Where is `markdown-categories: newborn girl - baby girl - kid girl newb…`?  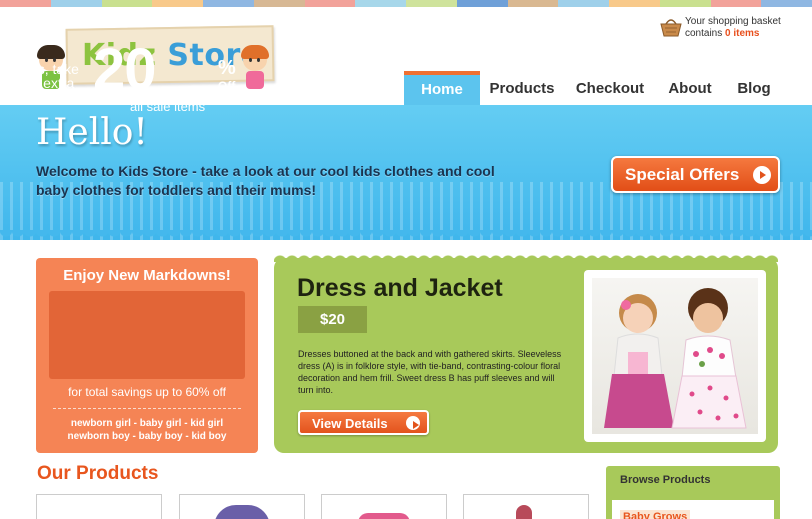
markdown-categories: newborn girl - baby girl - kid girl newb… is located at coordinates (147, 430).